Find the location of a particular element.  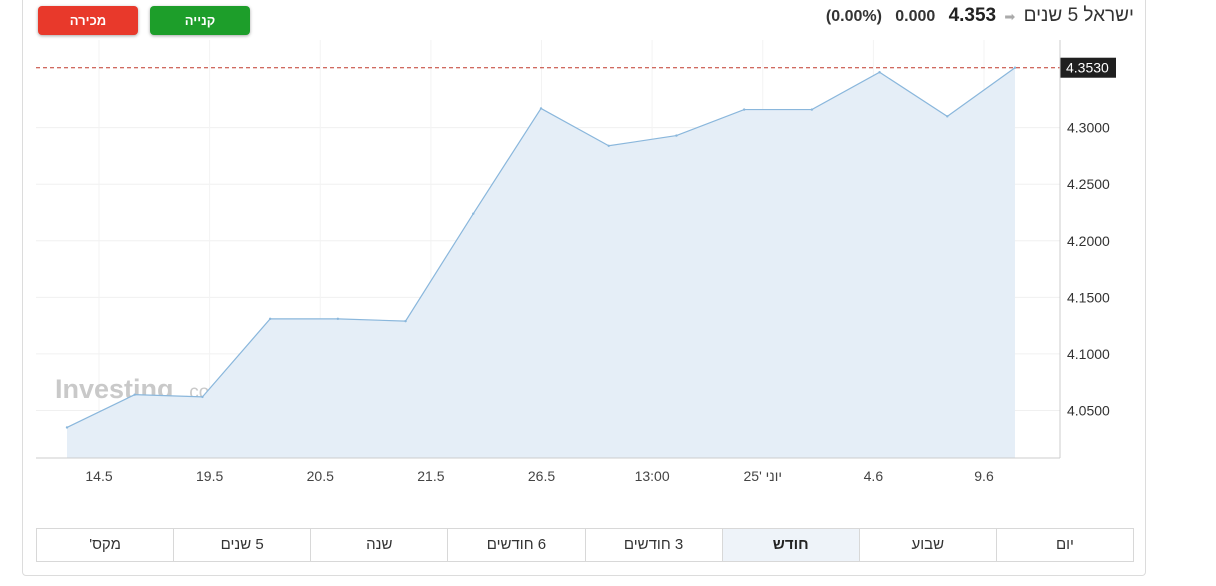

y-tick-label: 4.2500 is located at coordinates (1088, 184).